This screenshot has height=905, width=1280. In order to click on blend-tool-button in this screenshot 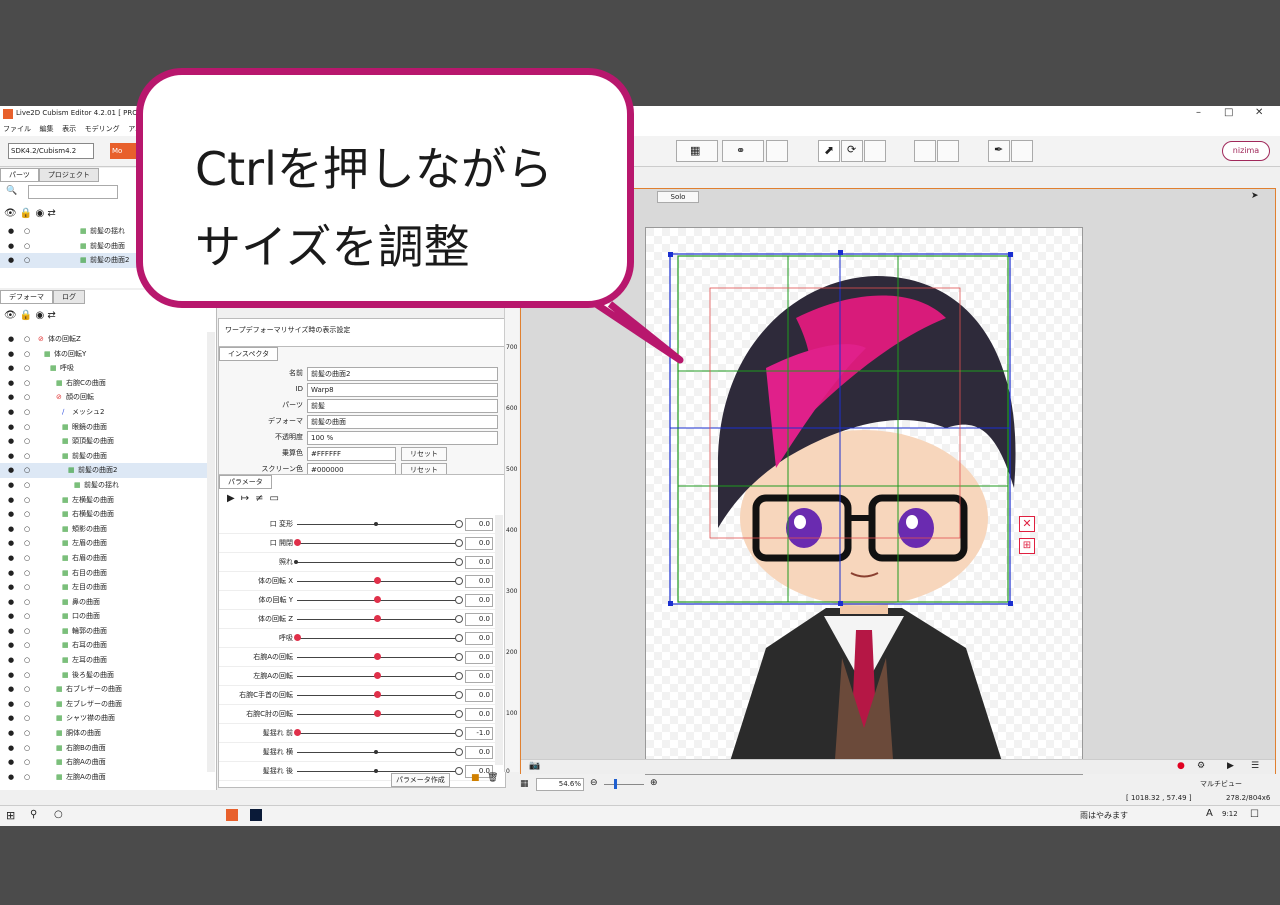, I will do `click(948, 151)`.